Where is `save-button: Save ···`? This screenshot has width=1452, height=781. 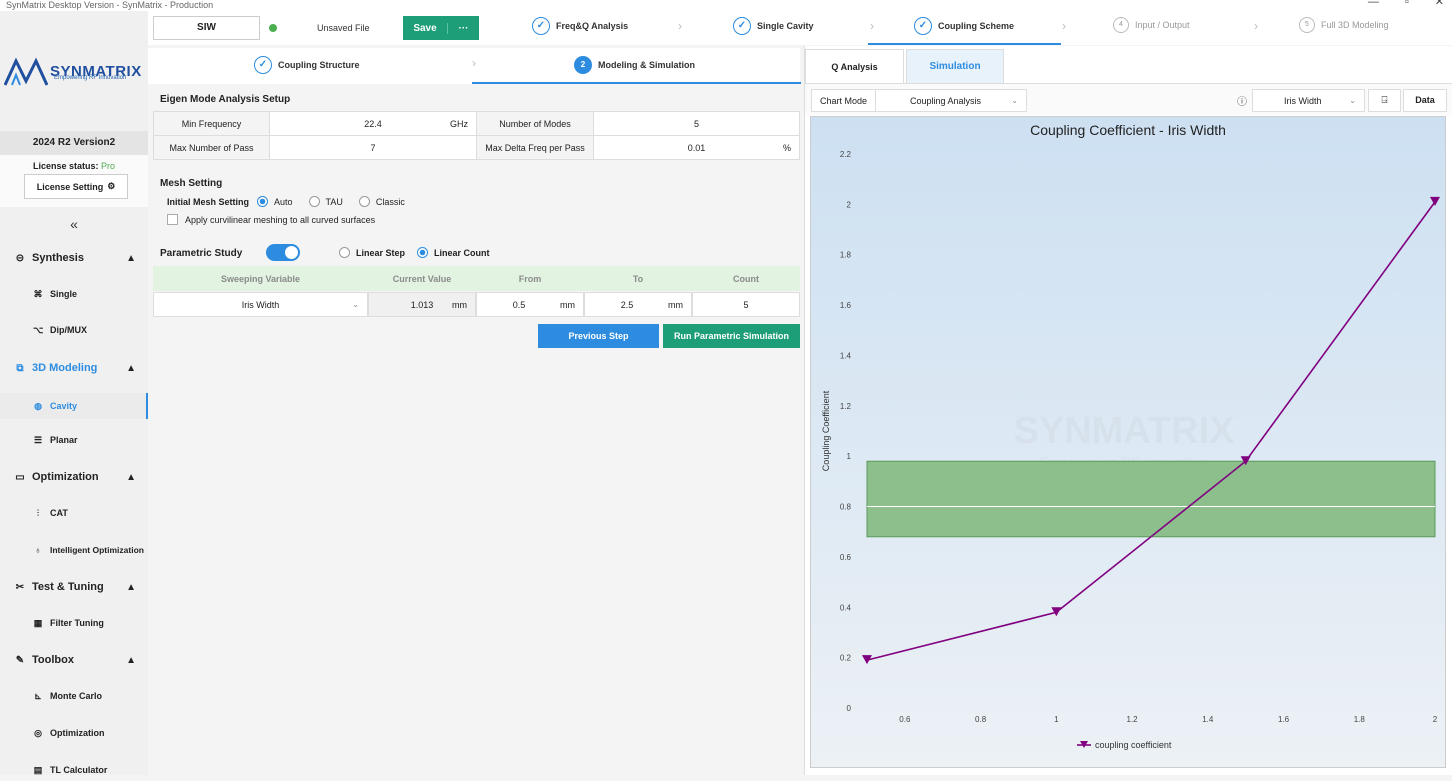 save-button: Save ··· is located at coordinates (441, 28).